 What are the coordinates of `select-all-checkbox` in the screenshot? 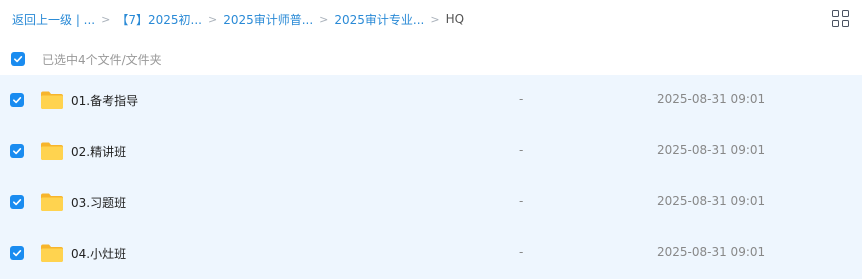 It's located at (18, 59).